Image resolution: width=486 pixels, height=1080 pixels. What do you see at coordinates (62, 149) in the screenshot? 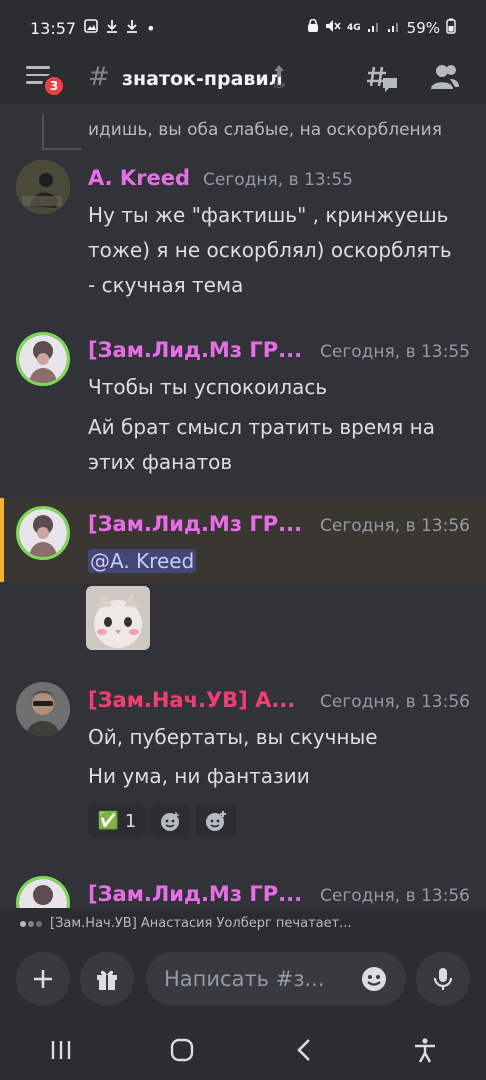
I see `reply-connector-tail` at bounding box center [62, 149].